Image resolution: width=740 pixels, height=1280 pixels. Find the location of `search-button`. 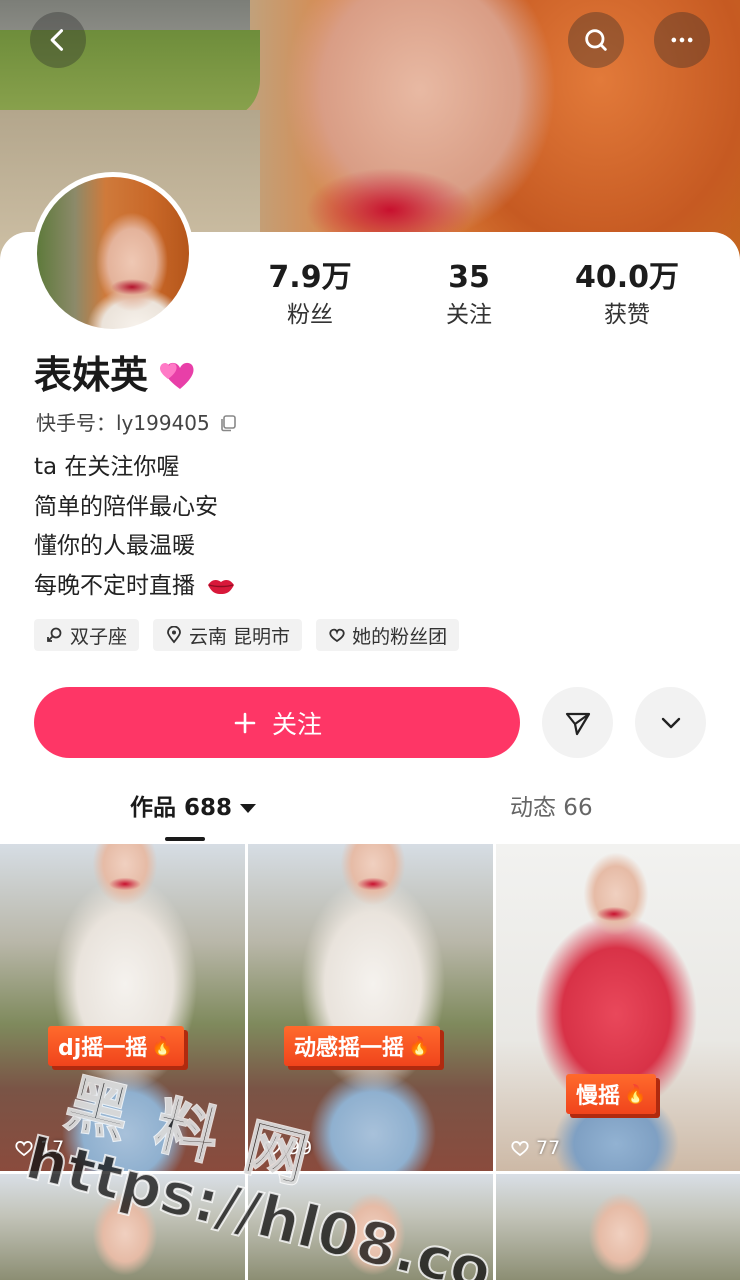

search-button is located at coordinates (596, 40).